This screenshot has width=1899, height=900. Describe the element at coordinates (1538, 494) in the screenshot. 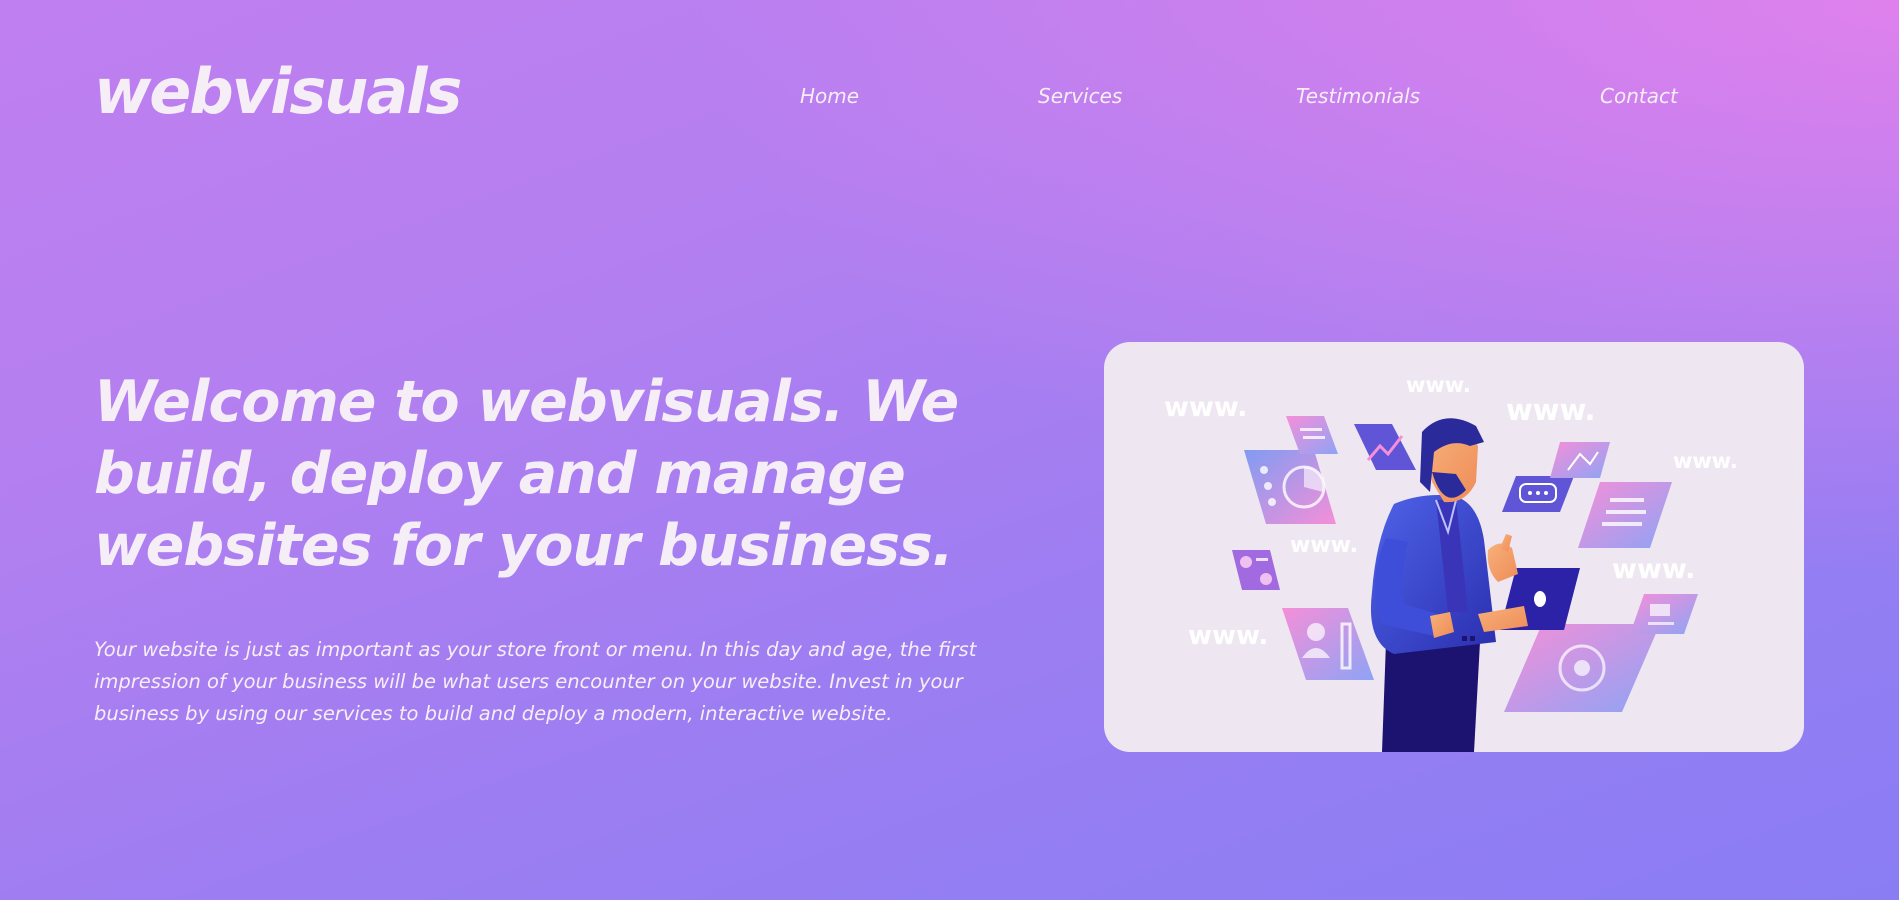

I see `chat-card-icon` at that location.